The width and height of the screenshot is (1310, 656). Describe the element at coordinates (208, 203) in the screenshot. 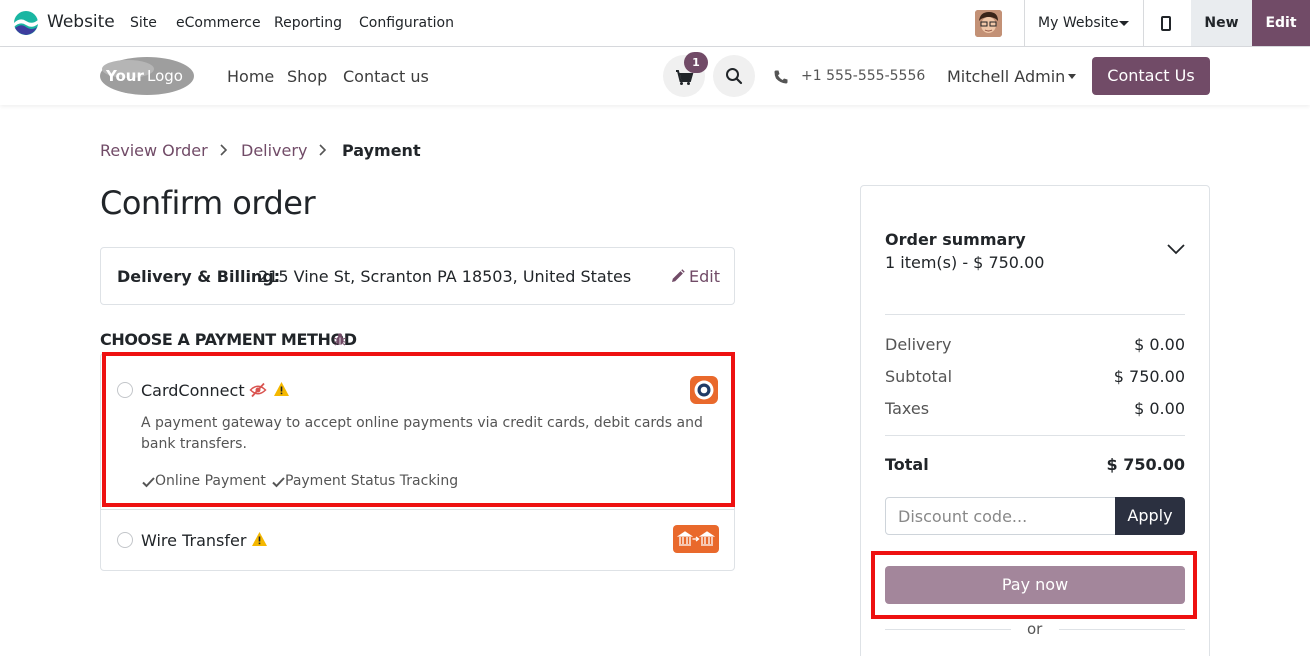

I see `page-title: Confirm order` at that location.